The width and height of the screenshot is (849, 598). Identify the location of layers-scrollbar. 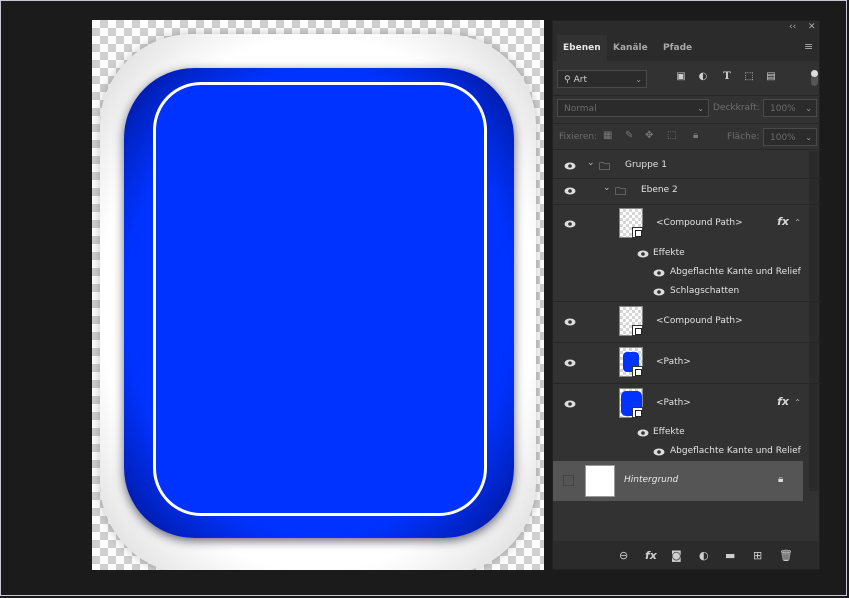
(814, 321).